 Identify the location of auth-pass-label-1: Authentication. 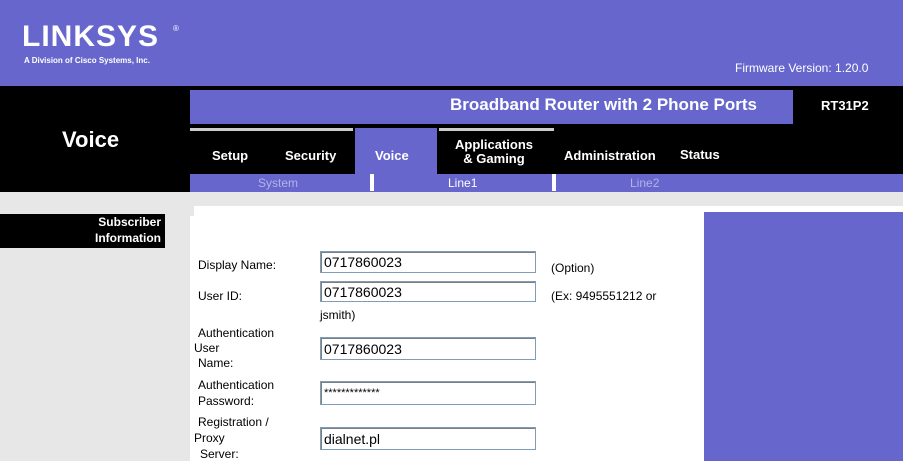
(236, 385).